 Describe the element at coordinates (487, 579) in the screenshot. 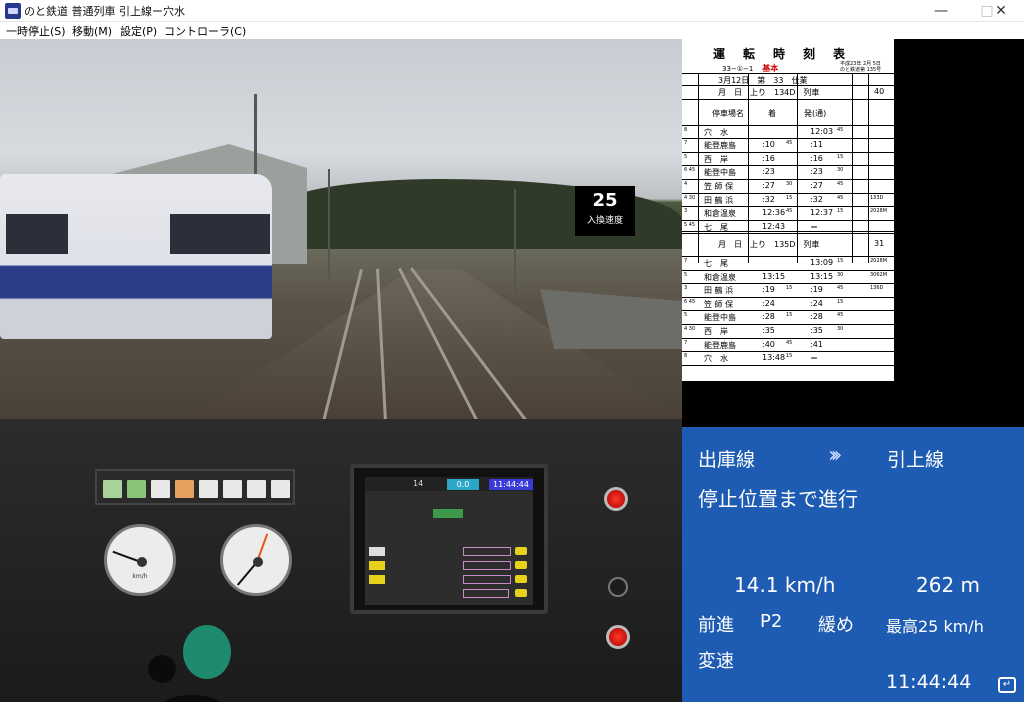

I see `monitor-field` at that location.